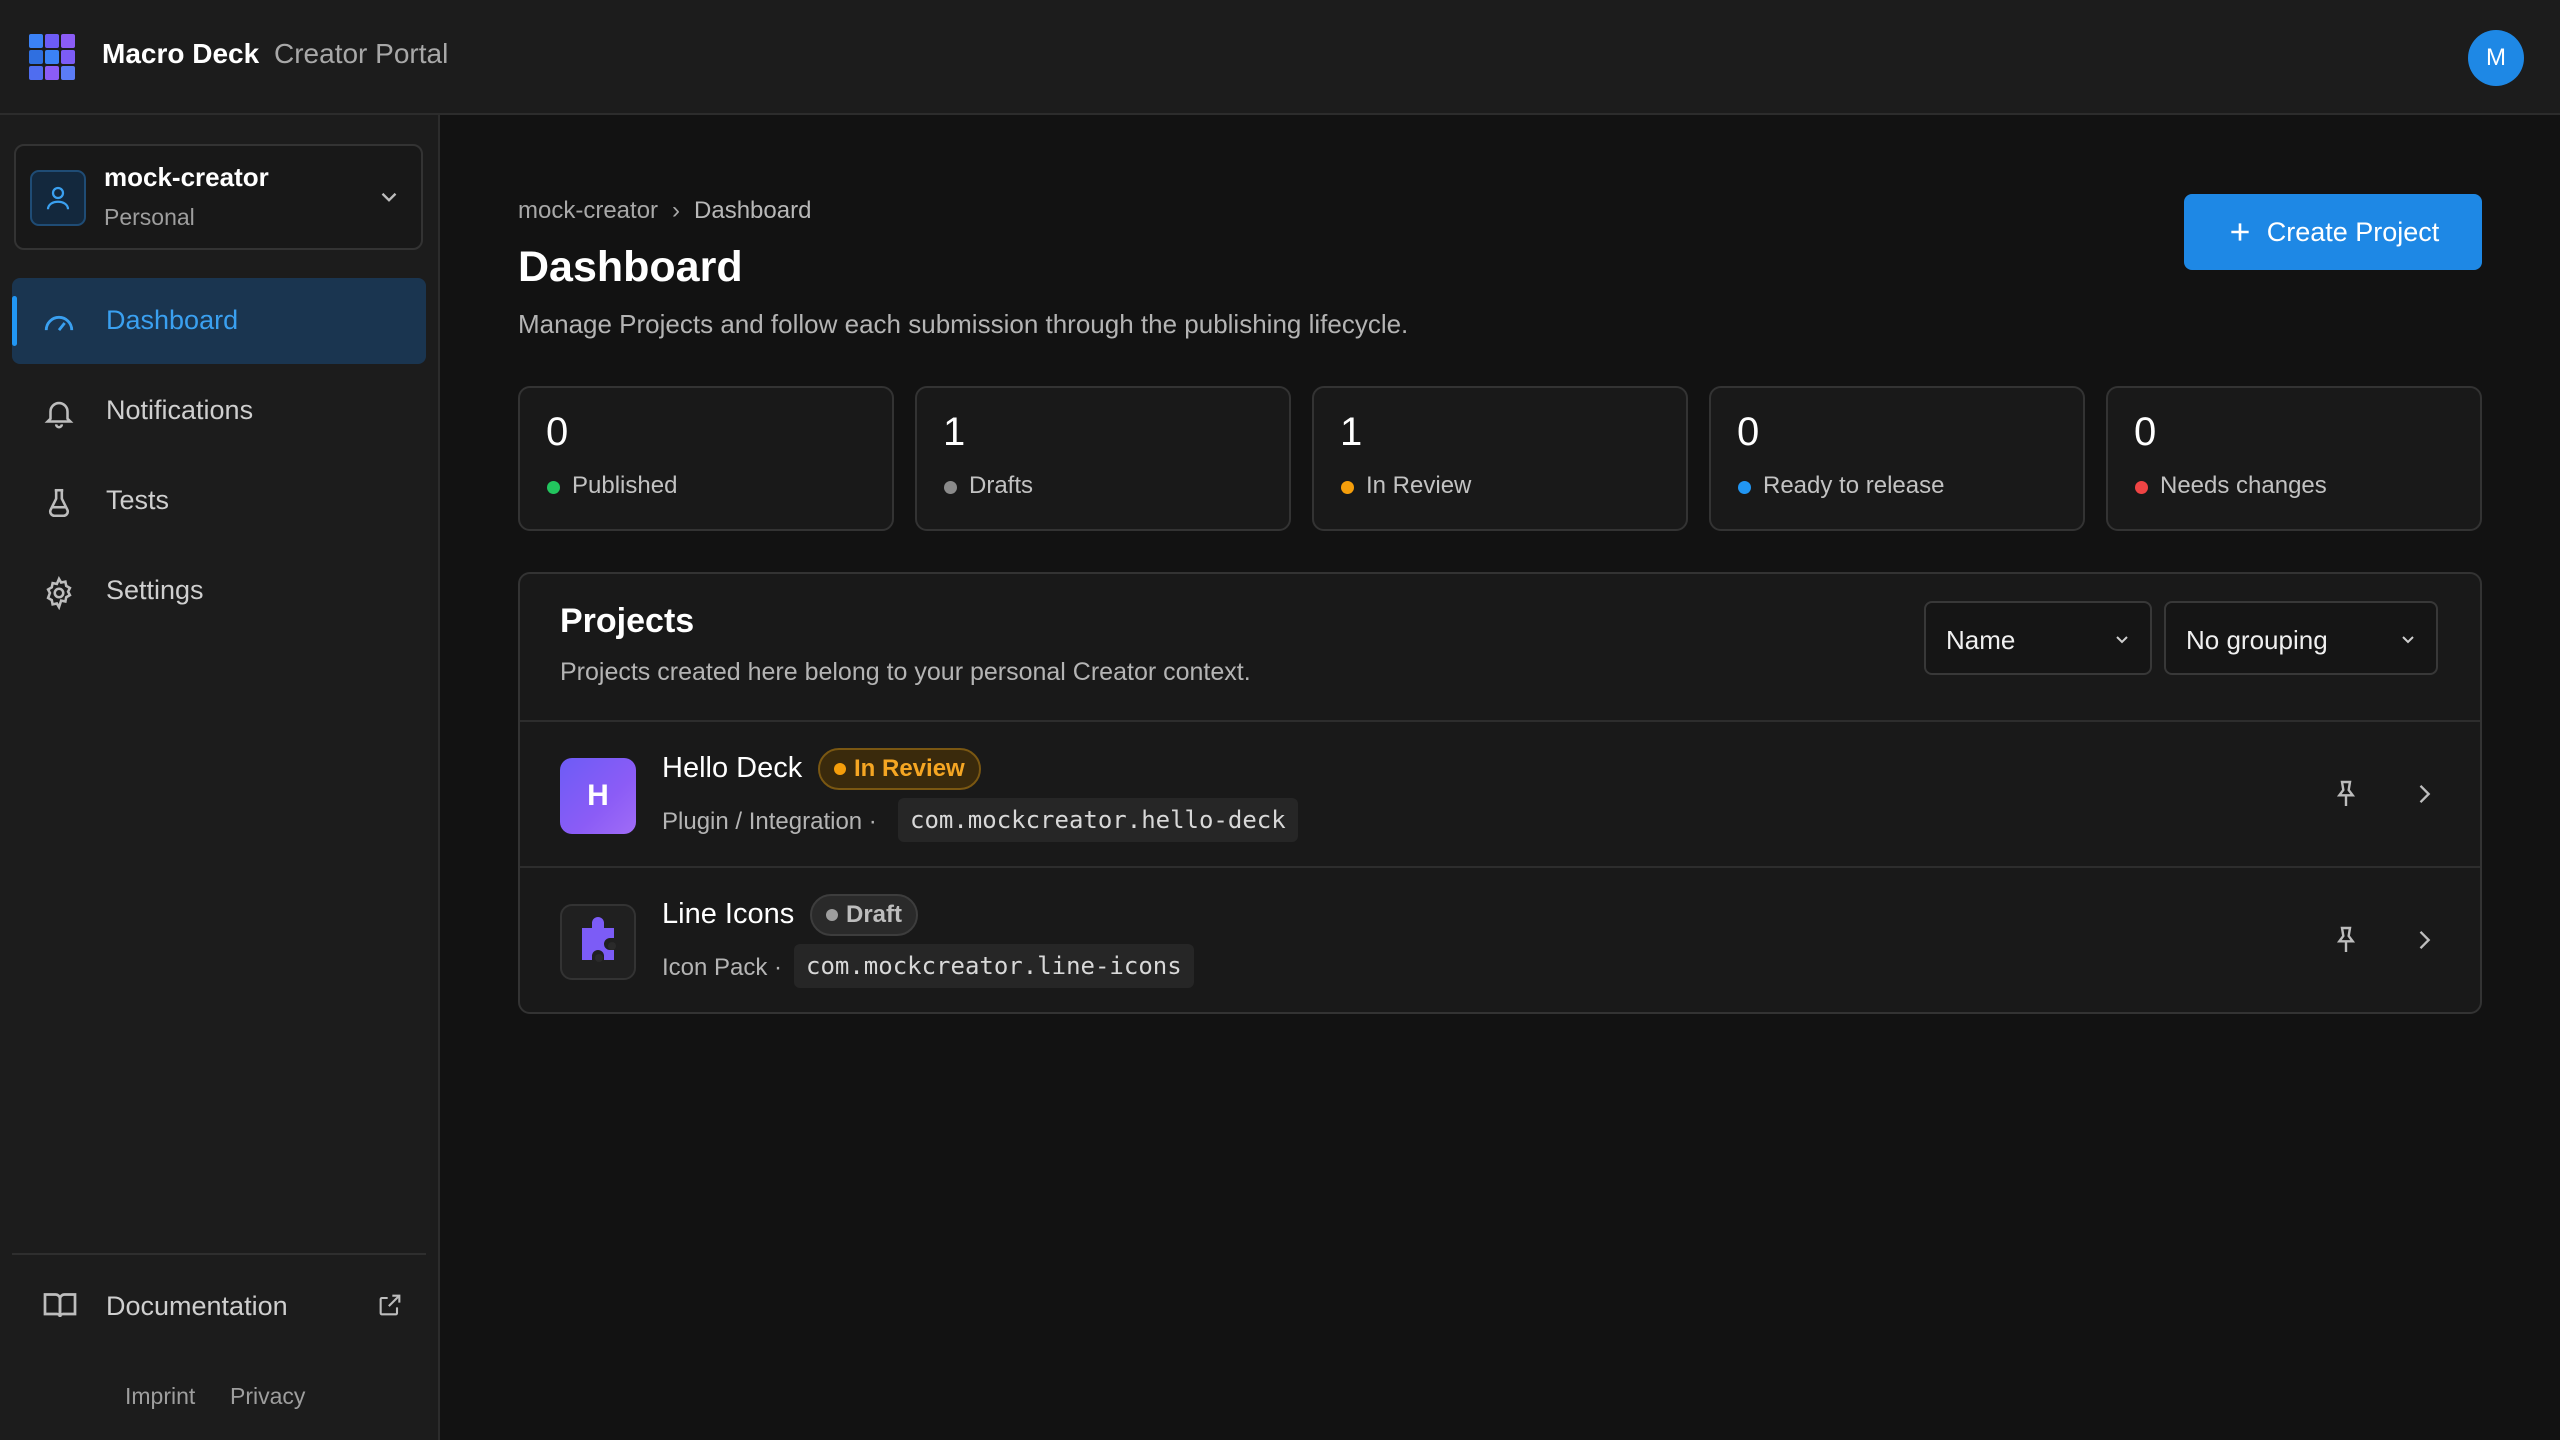 The image size is (2560, 1440). I want to click on stat-card-needs-changes: 0 Needs changes, so click(2294, 458).